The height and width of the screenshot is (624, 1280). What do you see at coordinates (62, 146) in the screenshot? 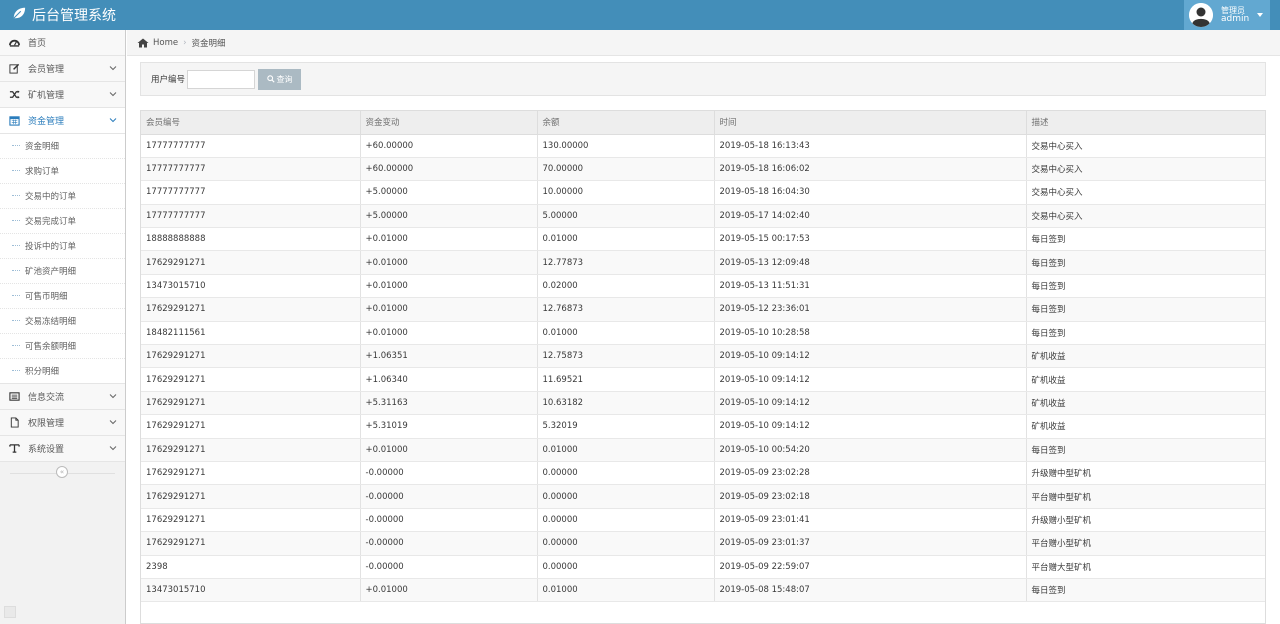
I see `submenu-item-fund-details: 资金明细` at bounding box center [62, 146].